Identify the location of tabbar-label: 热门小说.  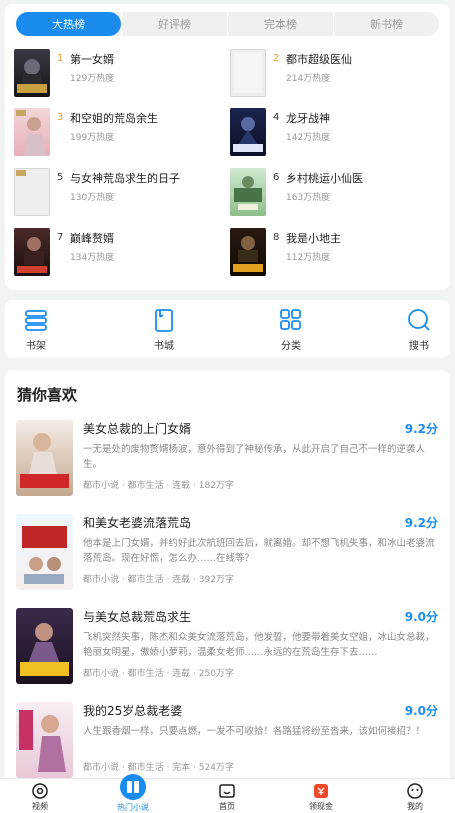
(133, 807).